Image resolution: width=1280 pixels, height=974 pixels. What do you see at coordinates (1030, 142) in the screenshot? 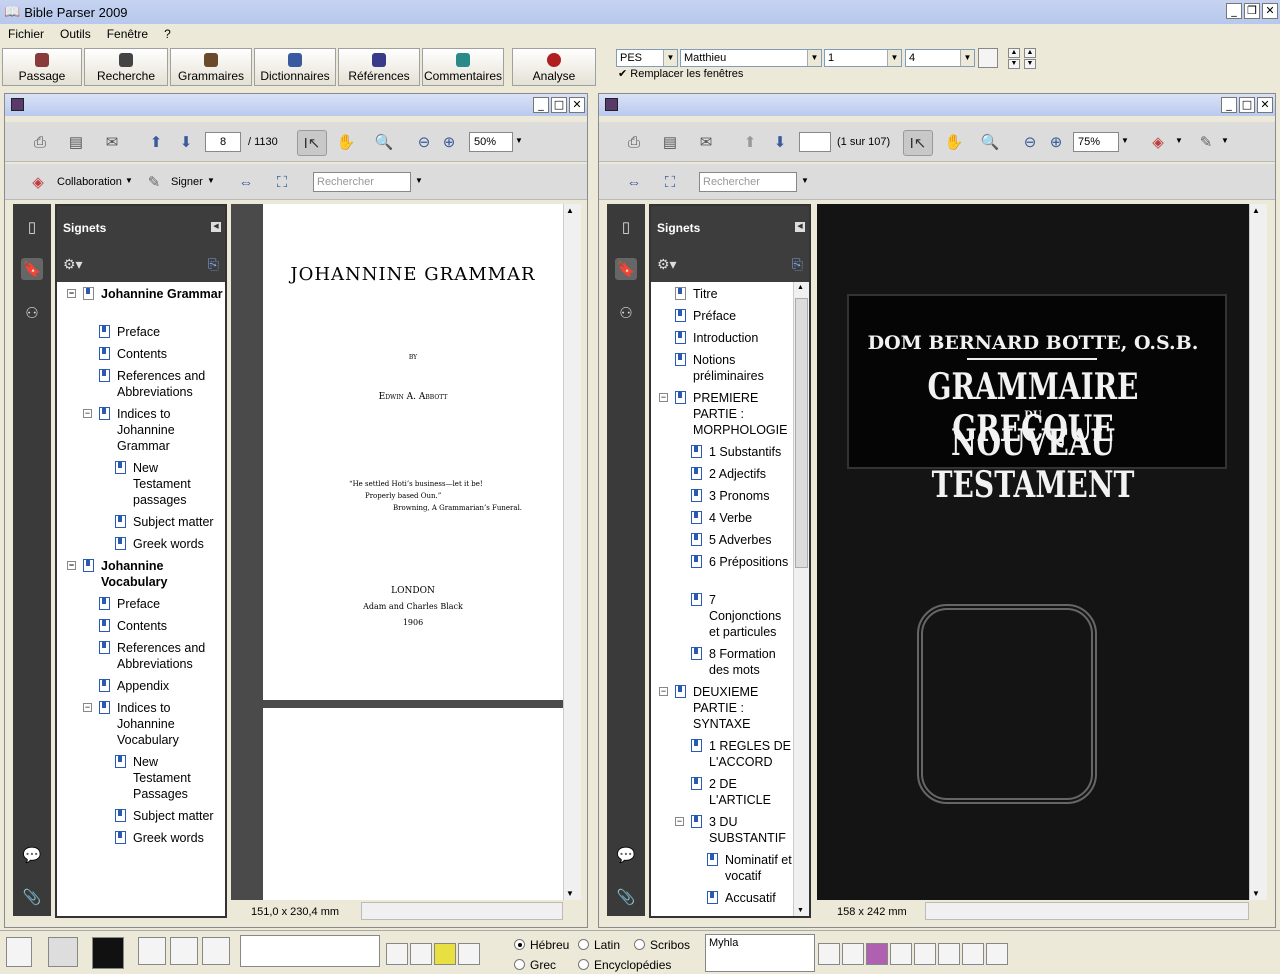
I see `zoom-out-icon: ⊖` at bounding box center [1030, 142].